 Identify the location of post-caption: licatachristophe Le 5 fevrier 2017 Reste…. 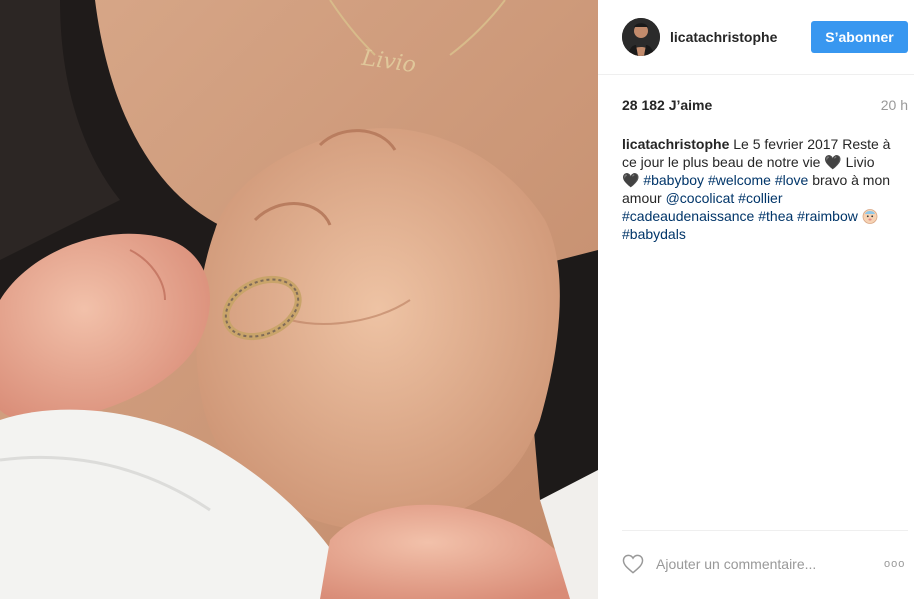
(757, 189).